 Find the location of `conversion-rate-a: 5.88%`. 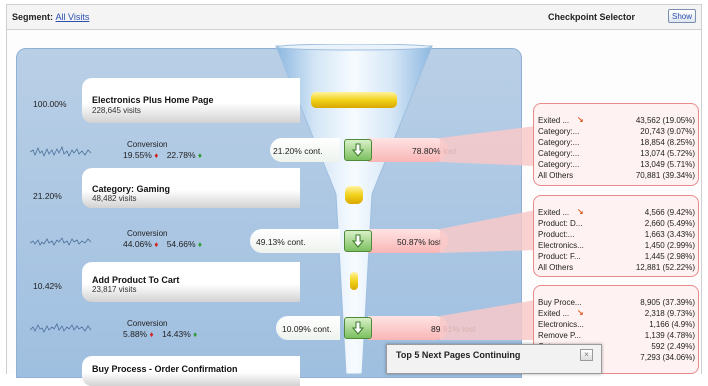

conversion-rate-a: 5.88% is located at coordinates (135, 334).